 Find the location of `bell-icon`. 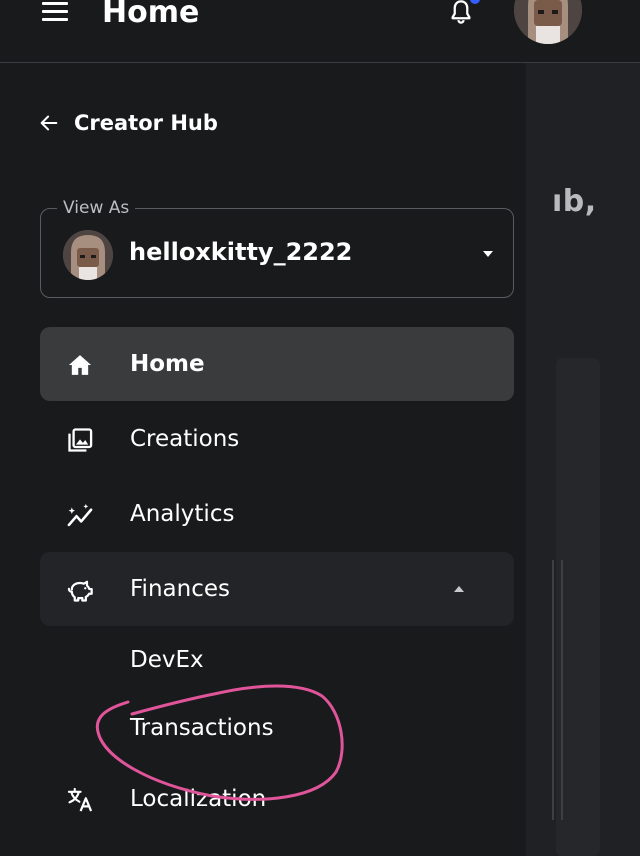

bell-icon is located at coordinates (461, 14).